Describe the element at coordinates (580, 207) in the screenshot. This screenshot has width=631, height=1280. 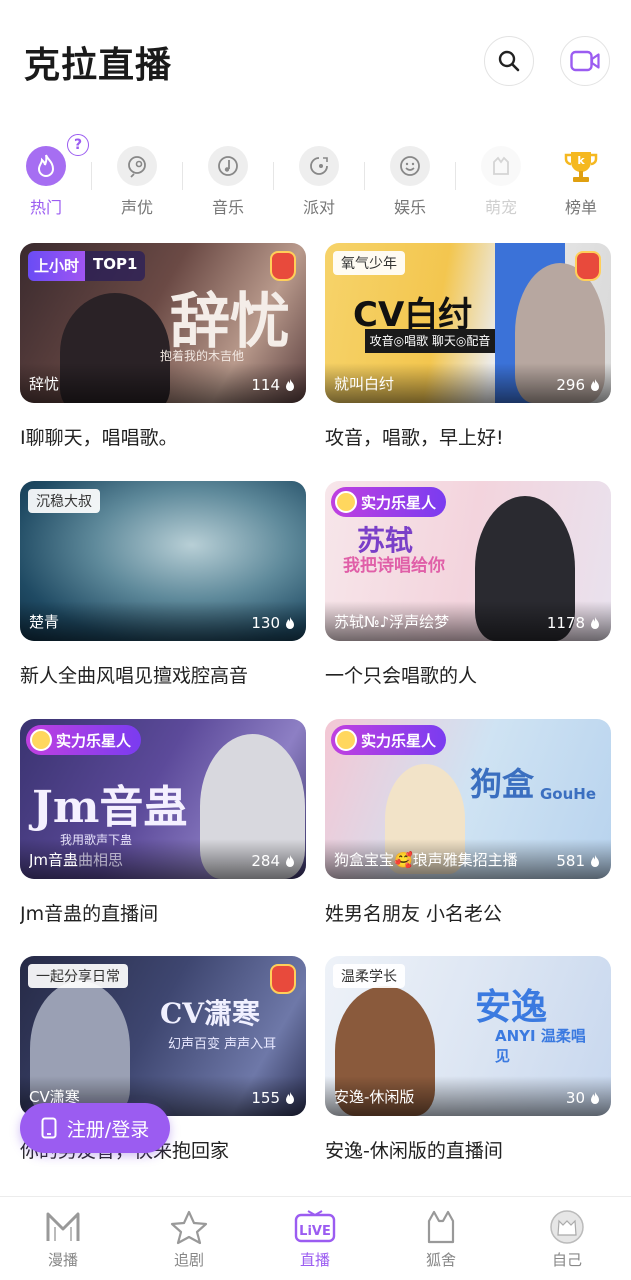
I see `tab-label: 榜单` at that location.